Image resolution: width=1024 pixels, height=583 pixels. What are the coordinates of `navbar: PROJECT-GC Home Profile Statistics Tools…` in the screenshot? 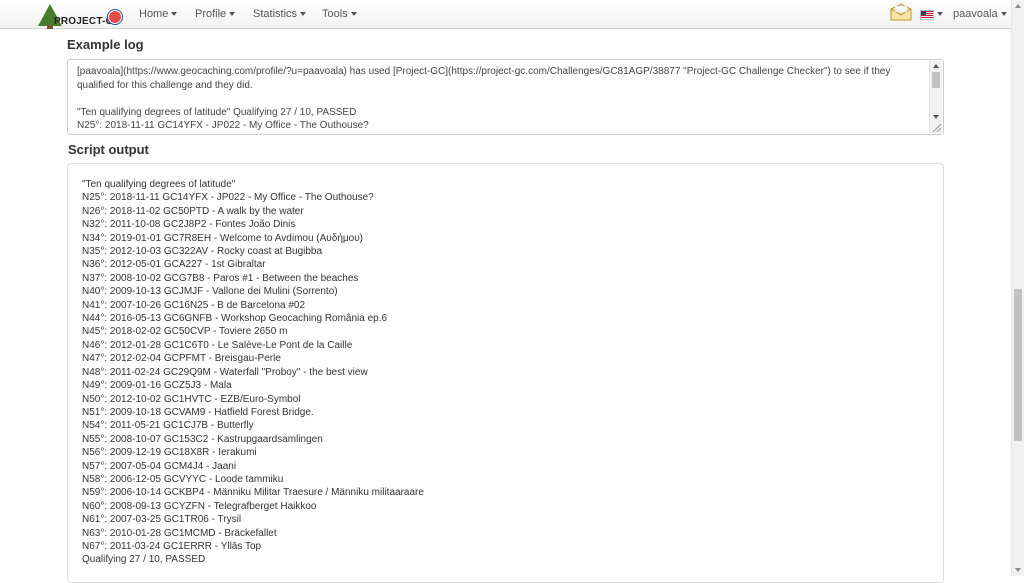 It's located at (505, 14).